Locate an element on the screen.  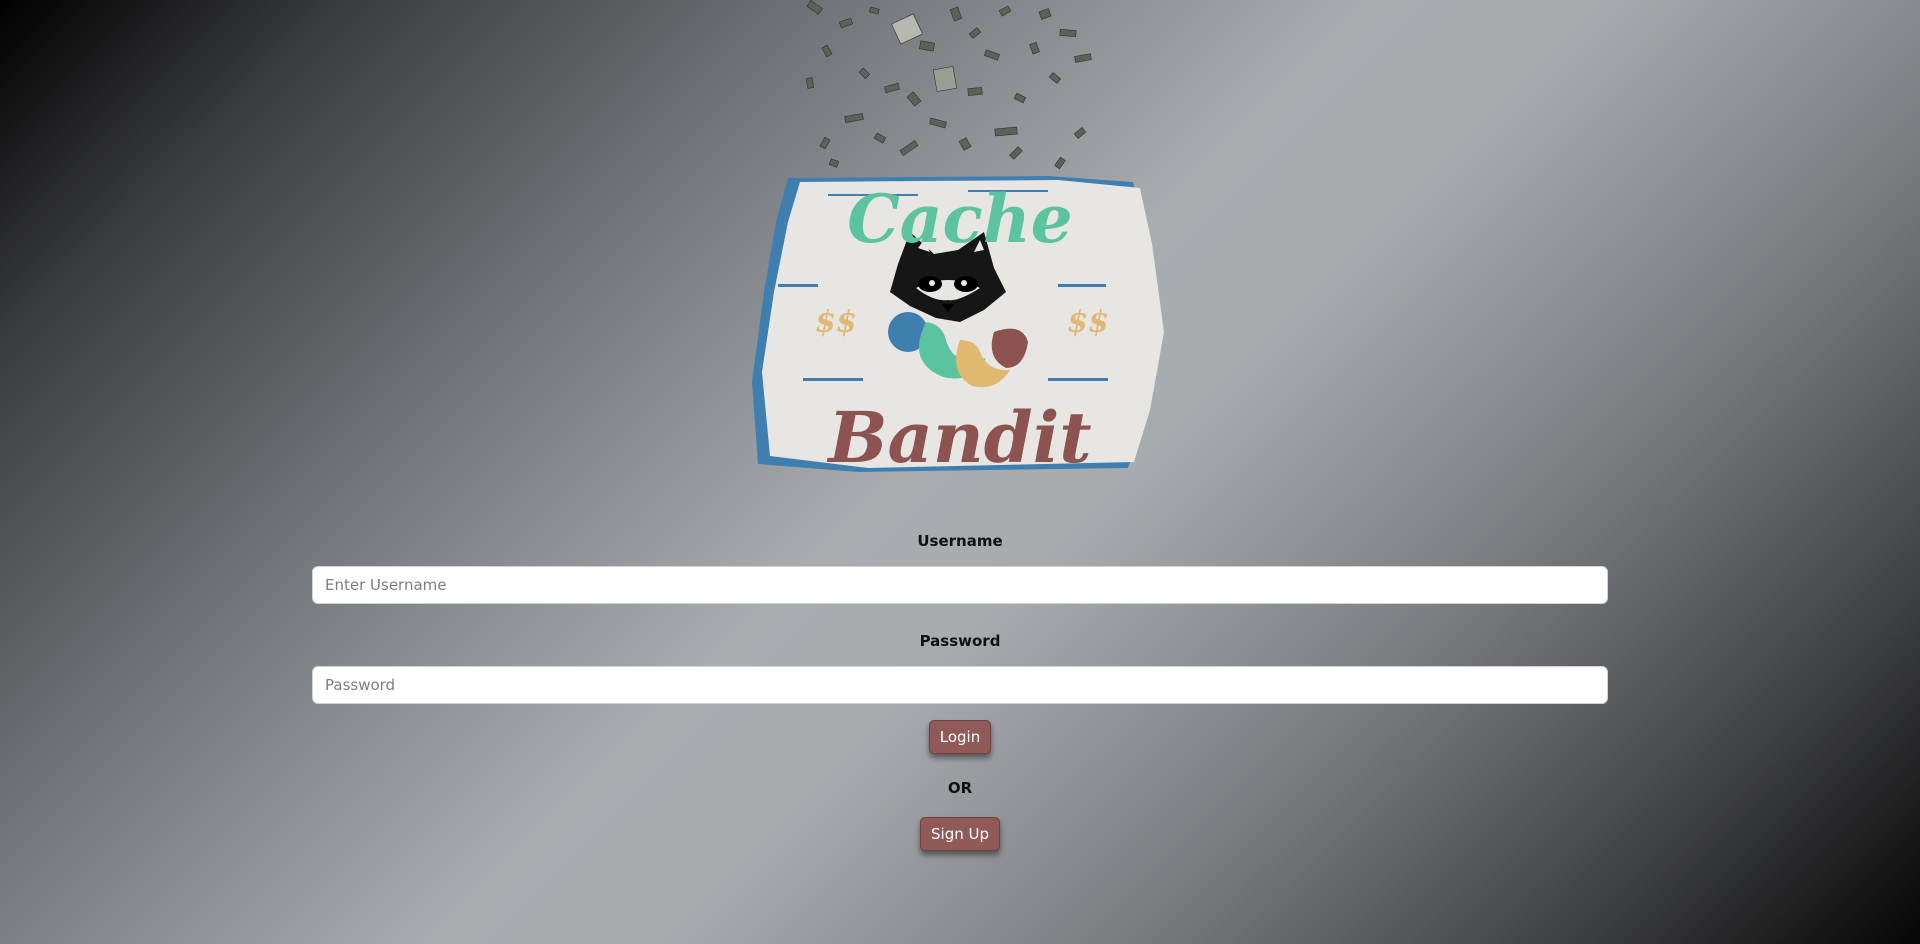
username-input is located at coordinates (960, 585).